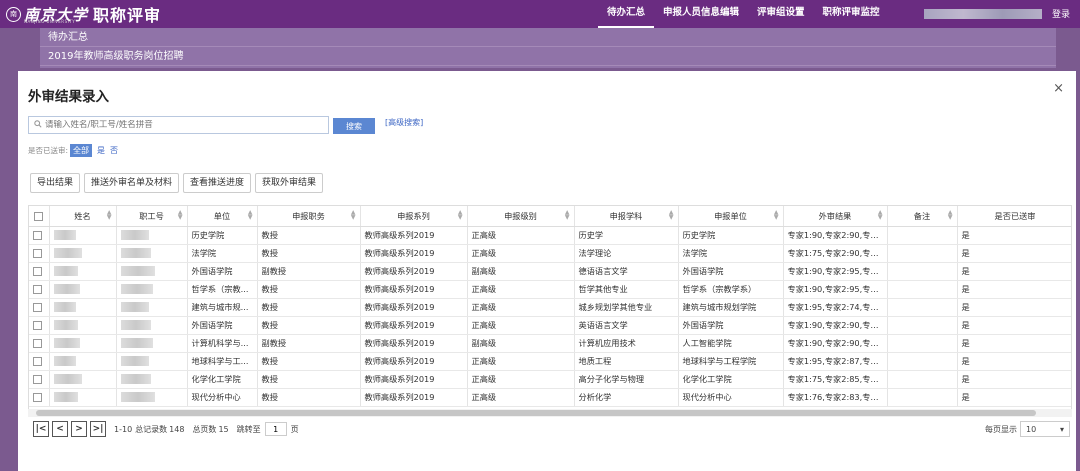 Image resolution: width=1080 pixels, height=471 pixels. Describe the element at coordinates (81, 150) in the screenshot. I see `filter-option-all: 全部` at that location.